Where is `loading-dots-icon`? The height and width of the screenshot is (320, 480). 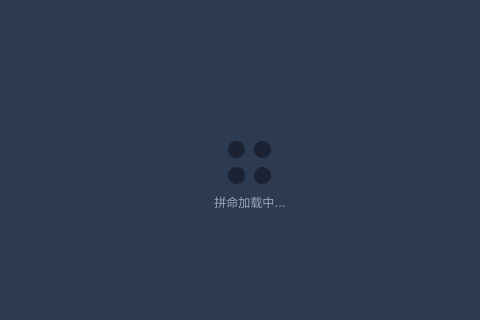 loading-dots-icon is located at coordinates (249, 162).